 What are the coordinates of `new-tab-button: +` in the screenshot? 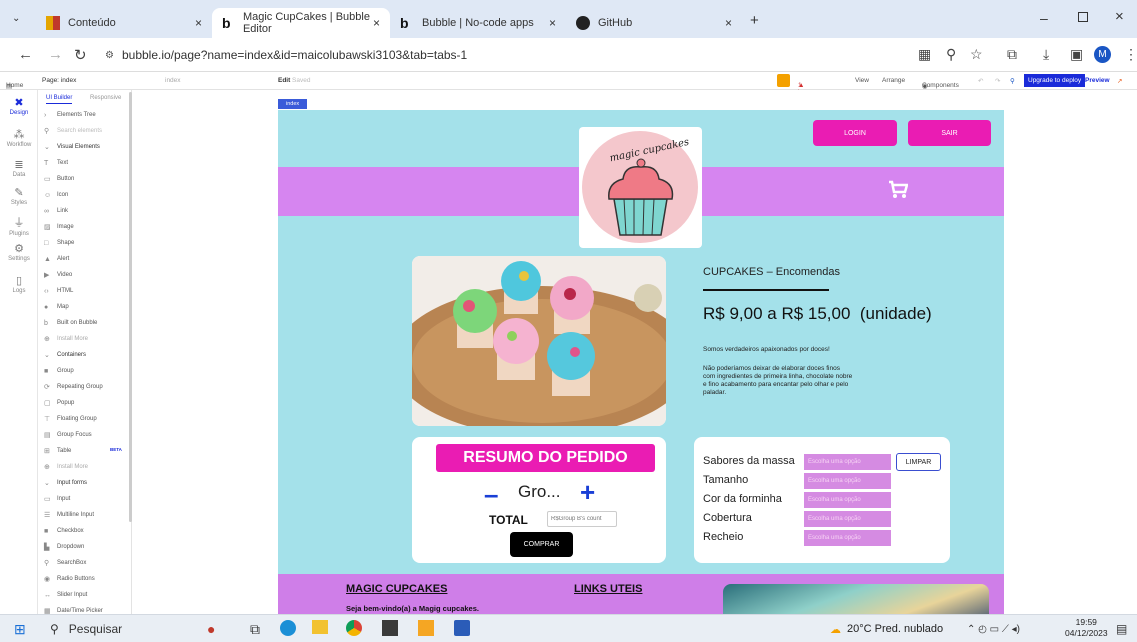 It's located at (754, 20).